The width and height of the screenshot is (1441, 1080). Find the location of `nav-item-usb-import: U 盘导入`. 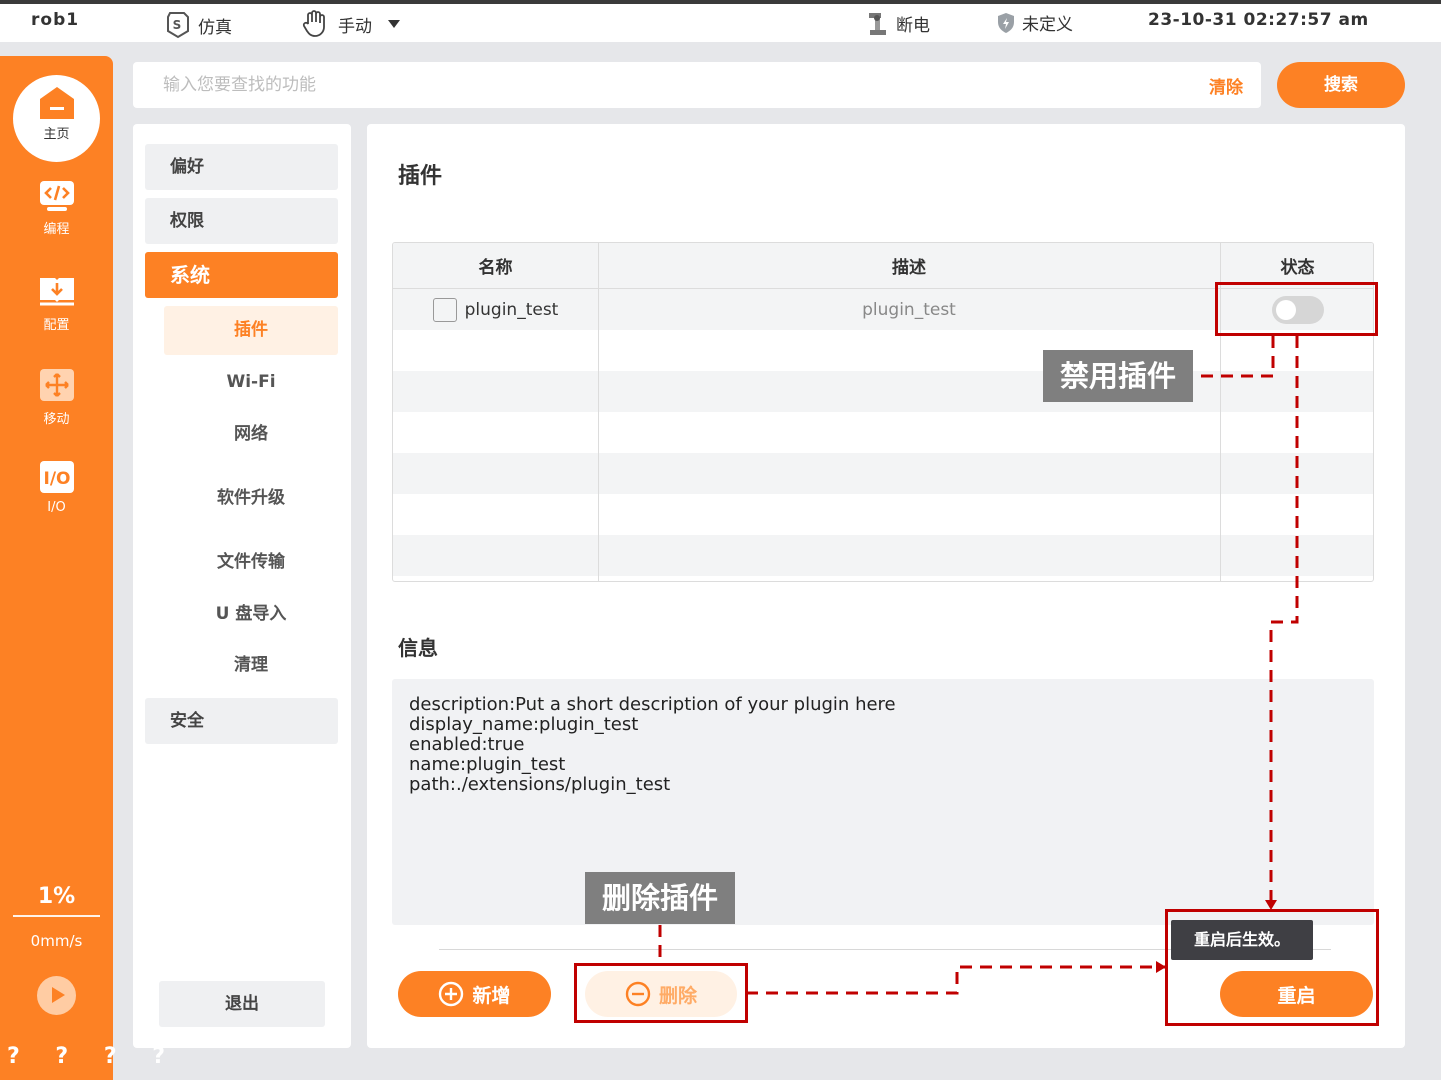

nav-item-usb-import: U 盘导入 is located at coordinates (251, 614).